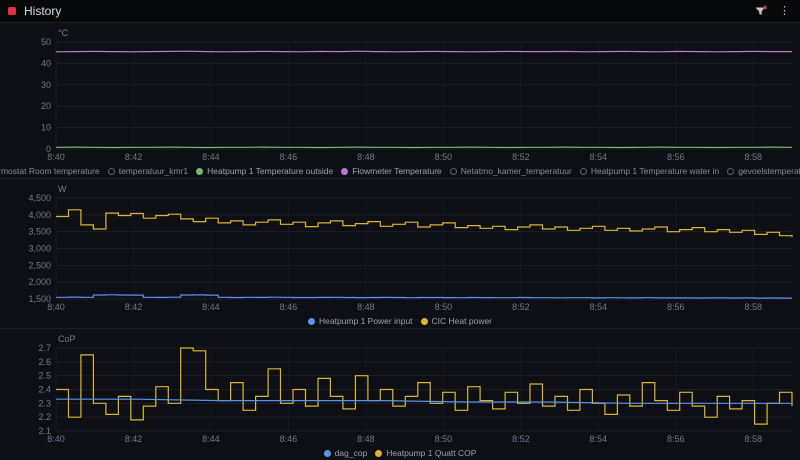 The height and width of the screenshot is (460, 800). What do you see at coordinates (397, 171) in the screenshot?
I see `legend-label: Flowmeter Temperature` at bounding box center [397, 171].